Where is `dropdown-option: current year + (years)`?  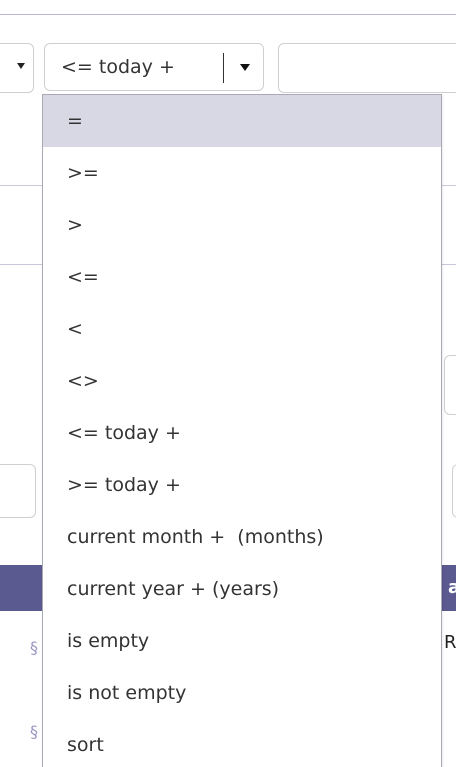
dropdown-option: current year + (years) is located at coordinates (242, 589).